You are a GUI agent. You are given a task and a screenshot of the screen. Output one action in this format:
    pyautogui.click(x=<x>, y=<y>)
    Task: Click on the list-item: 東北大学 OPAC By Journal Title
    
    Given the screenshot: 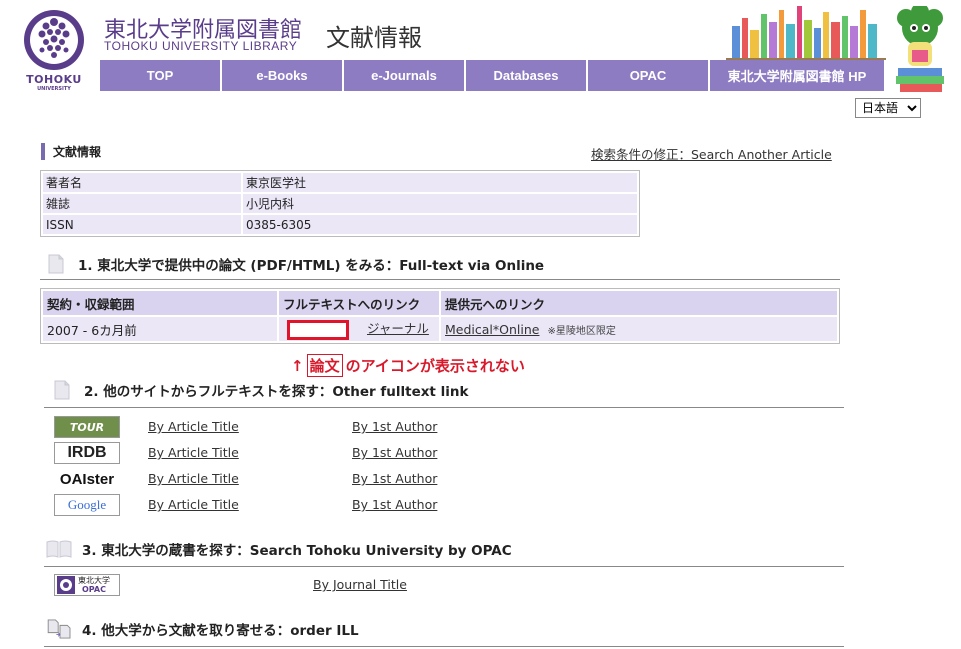 What is the action you would take?
    pyautogui.click(x=404, y=585)
    